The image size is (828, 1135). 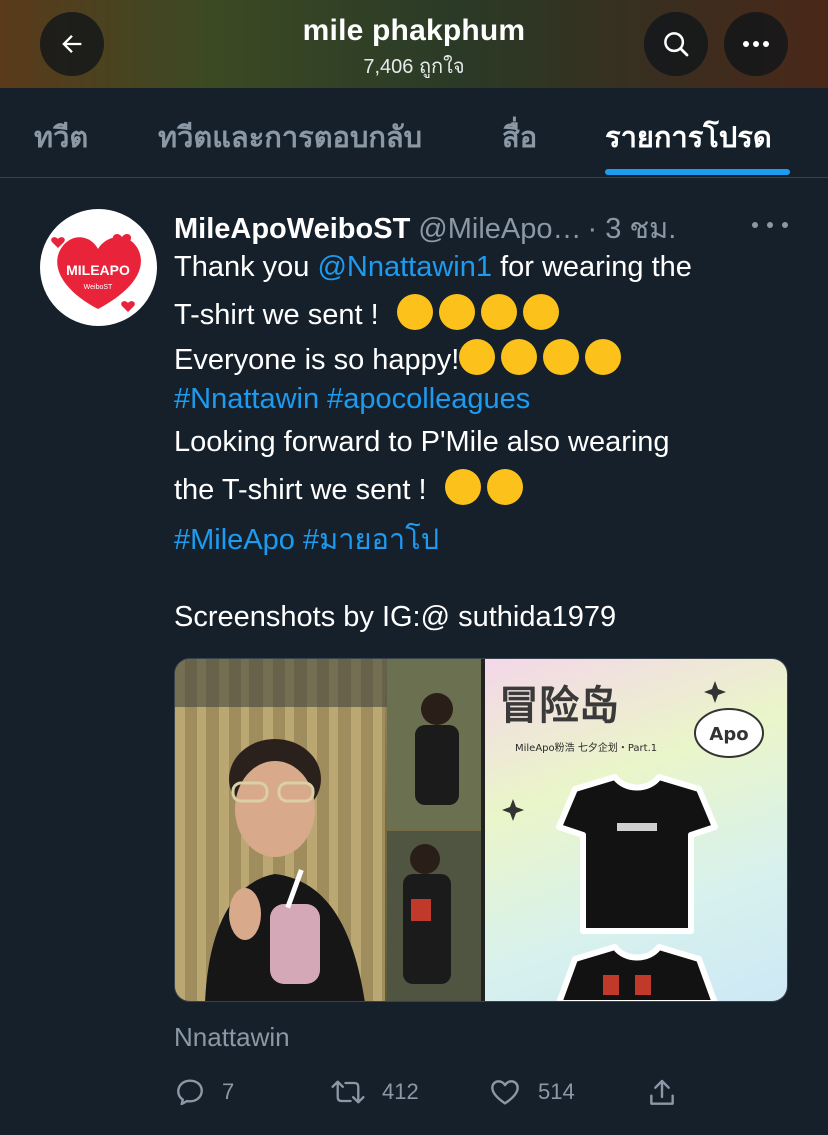 I want to click on reply-icon, so click(x=190, y=1092).